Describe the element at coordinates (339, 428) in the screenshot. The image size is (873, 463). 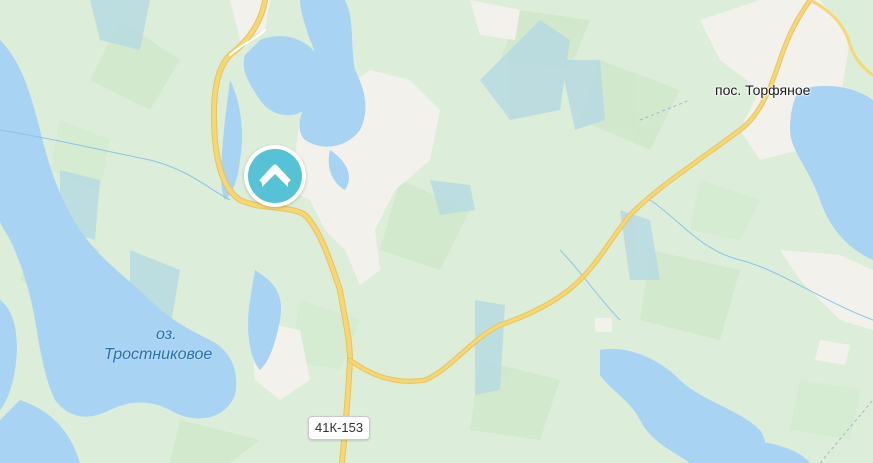
I see `road-shield: 41К-153` at that location.